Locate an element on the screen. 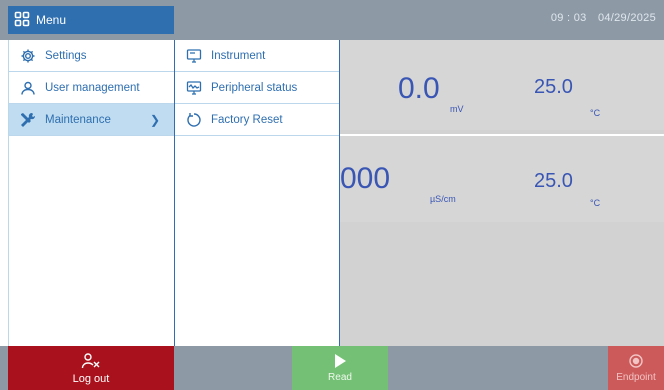 The image size is (664, 390). user-icon is located at coordinates (28, 88).